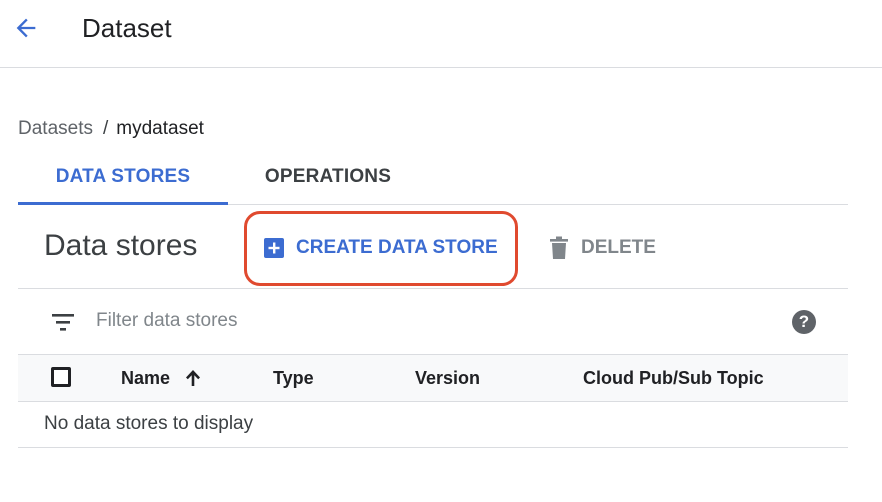  I want to click on column-header-type: Type, so click(293, 378).